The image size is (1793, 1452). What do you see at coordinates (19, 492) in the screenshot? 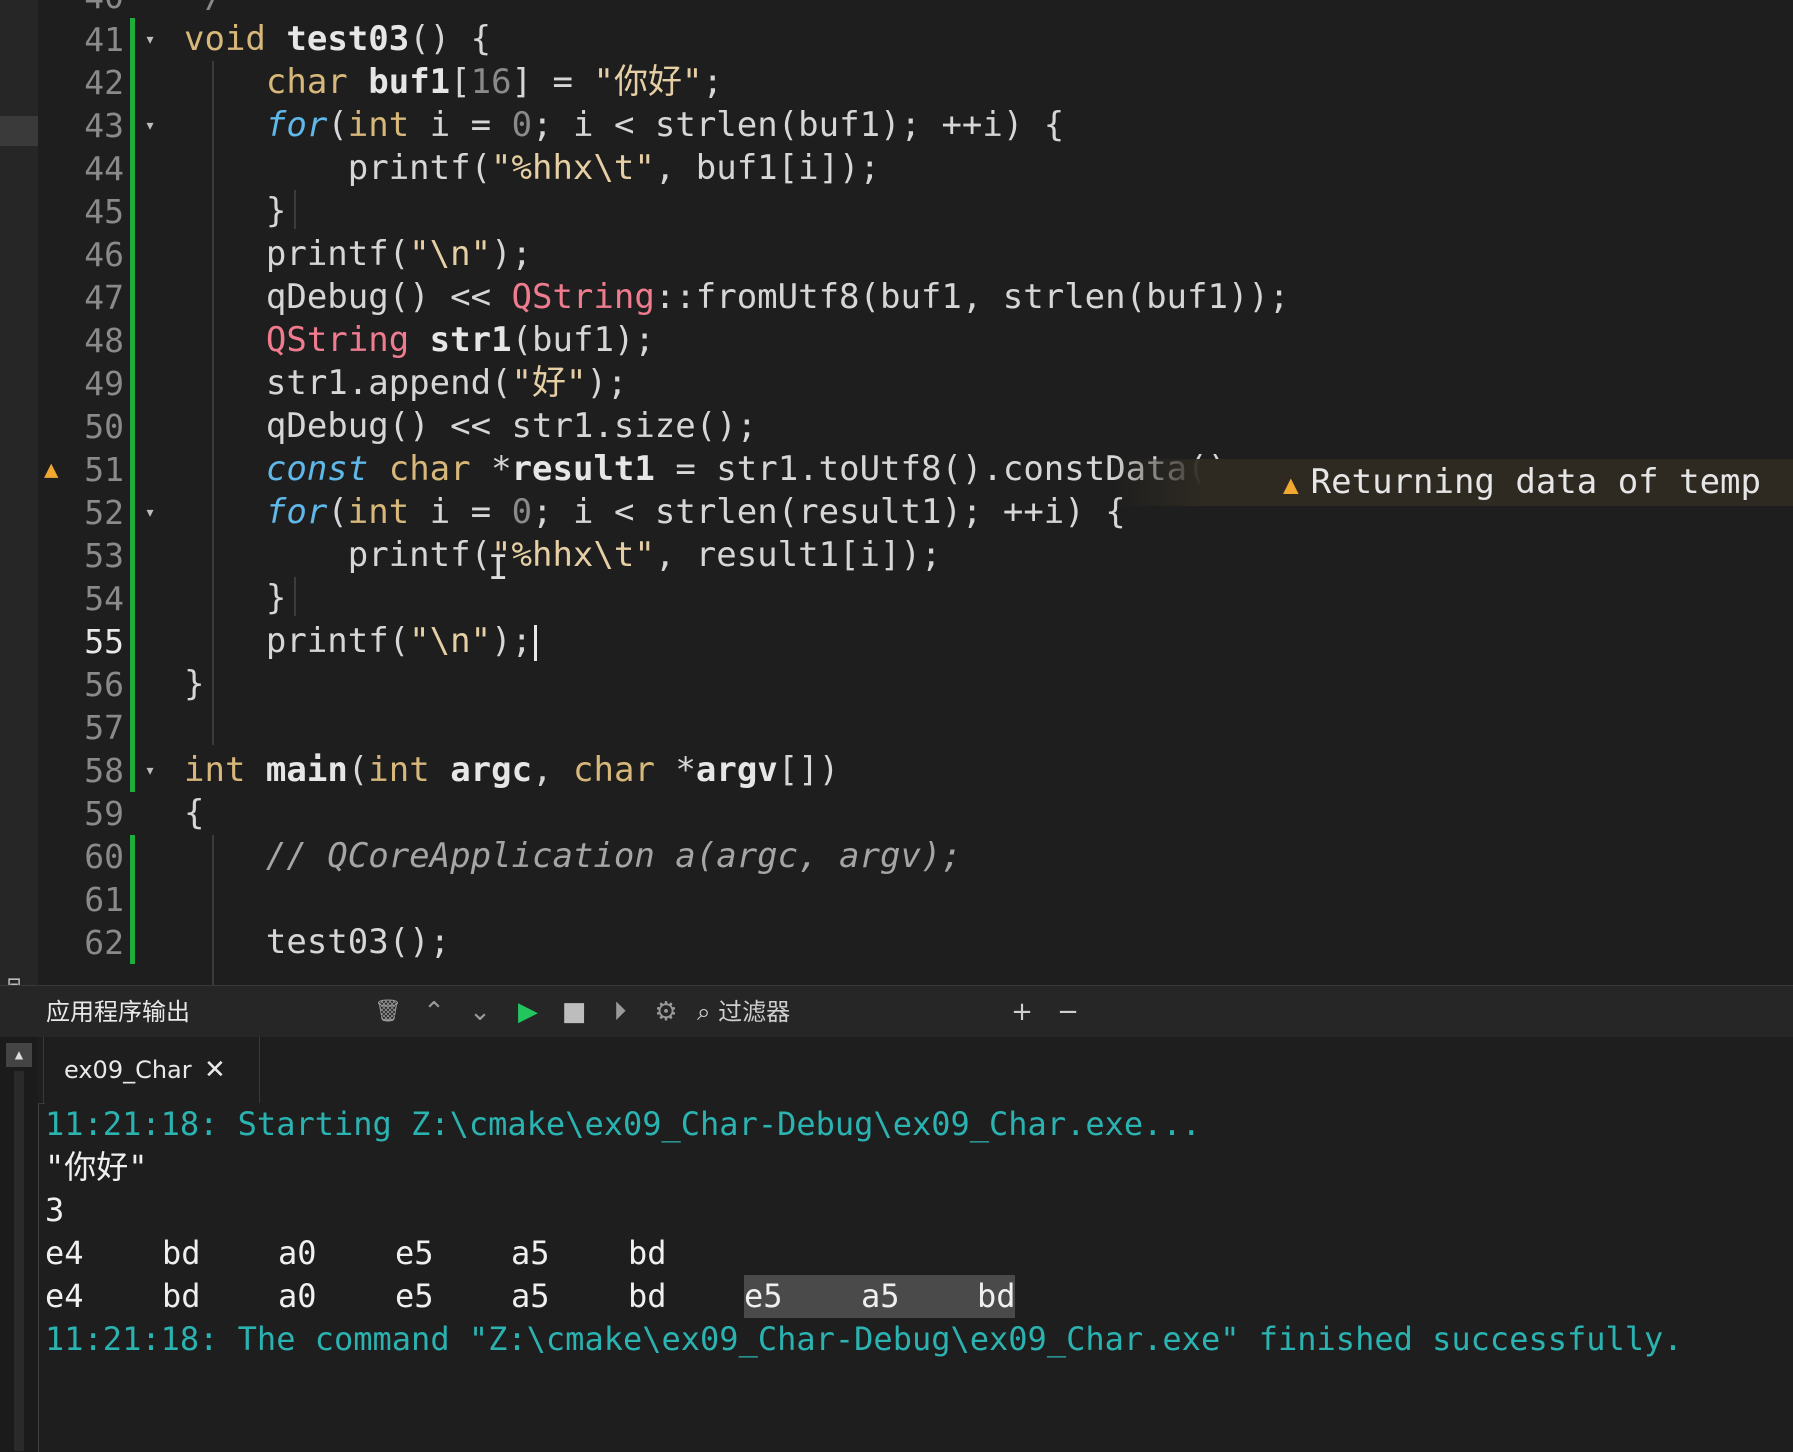
I see `left-sidebar-strip` at bounding box center [19, 492].